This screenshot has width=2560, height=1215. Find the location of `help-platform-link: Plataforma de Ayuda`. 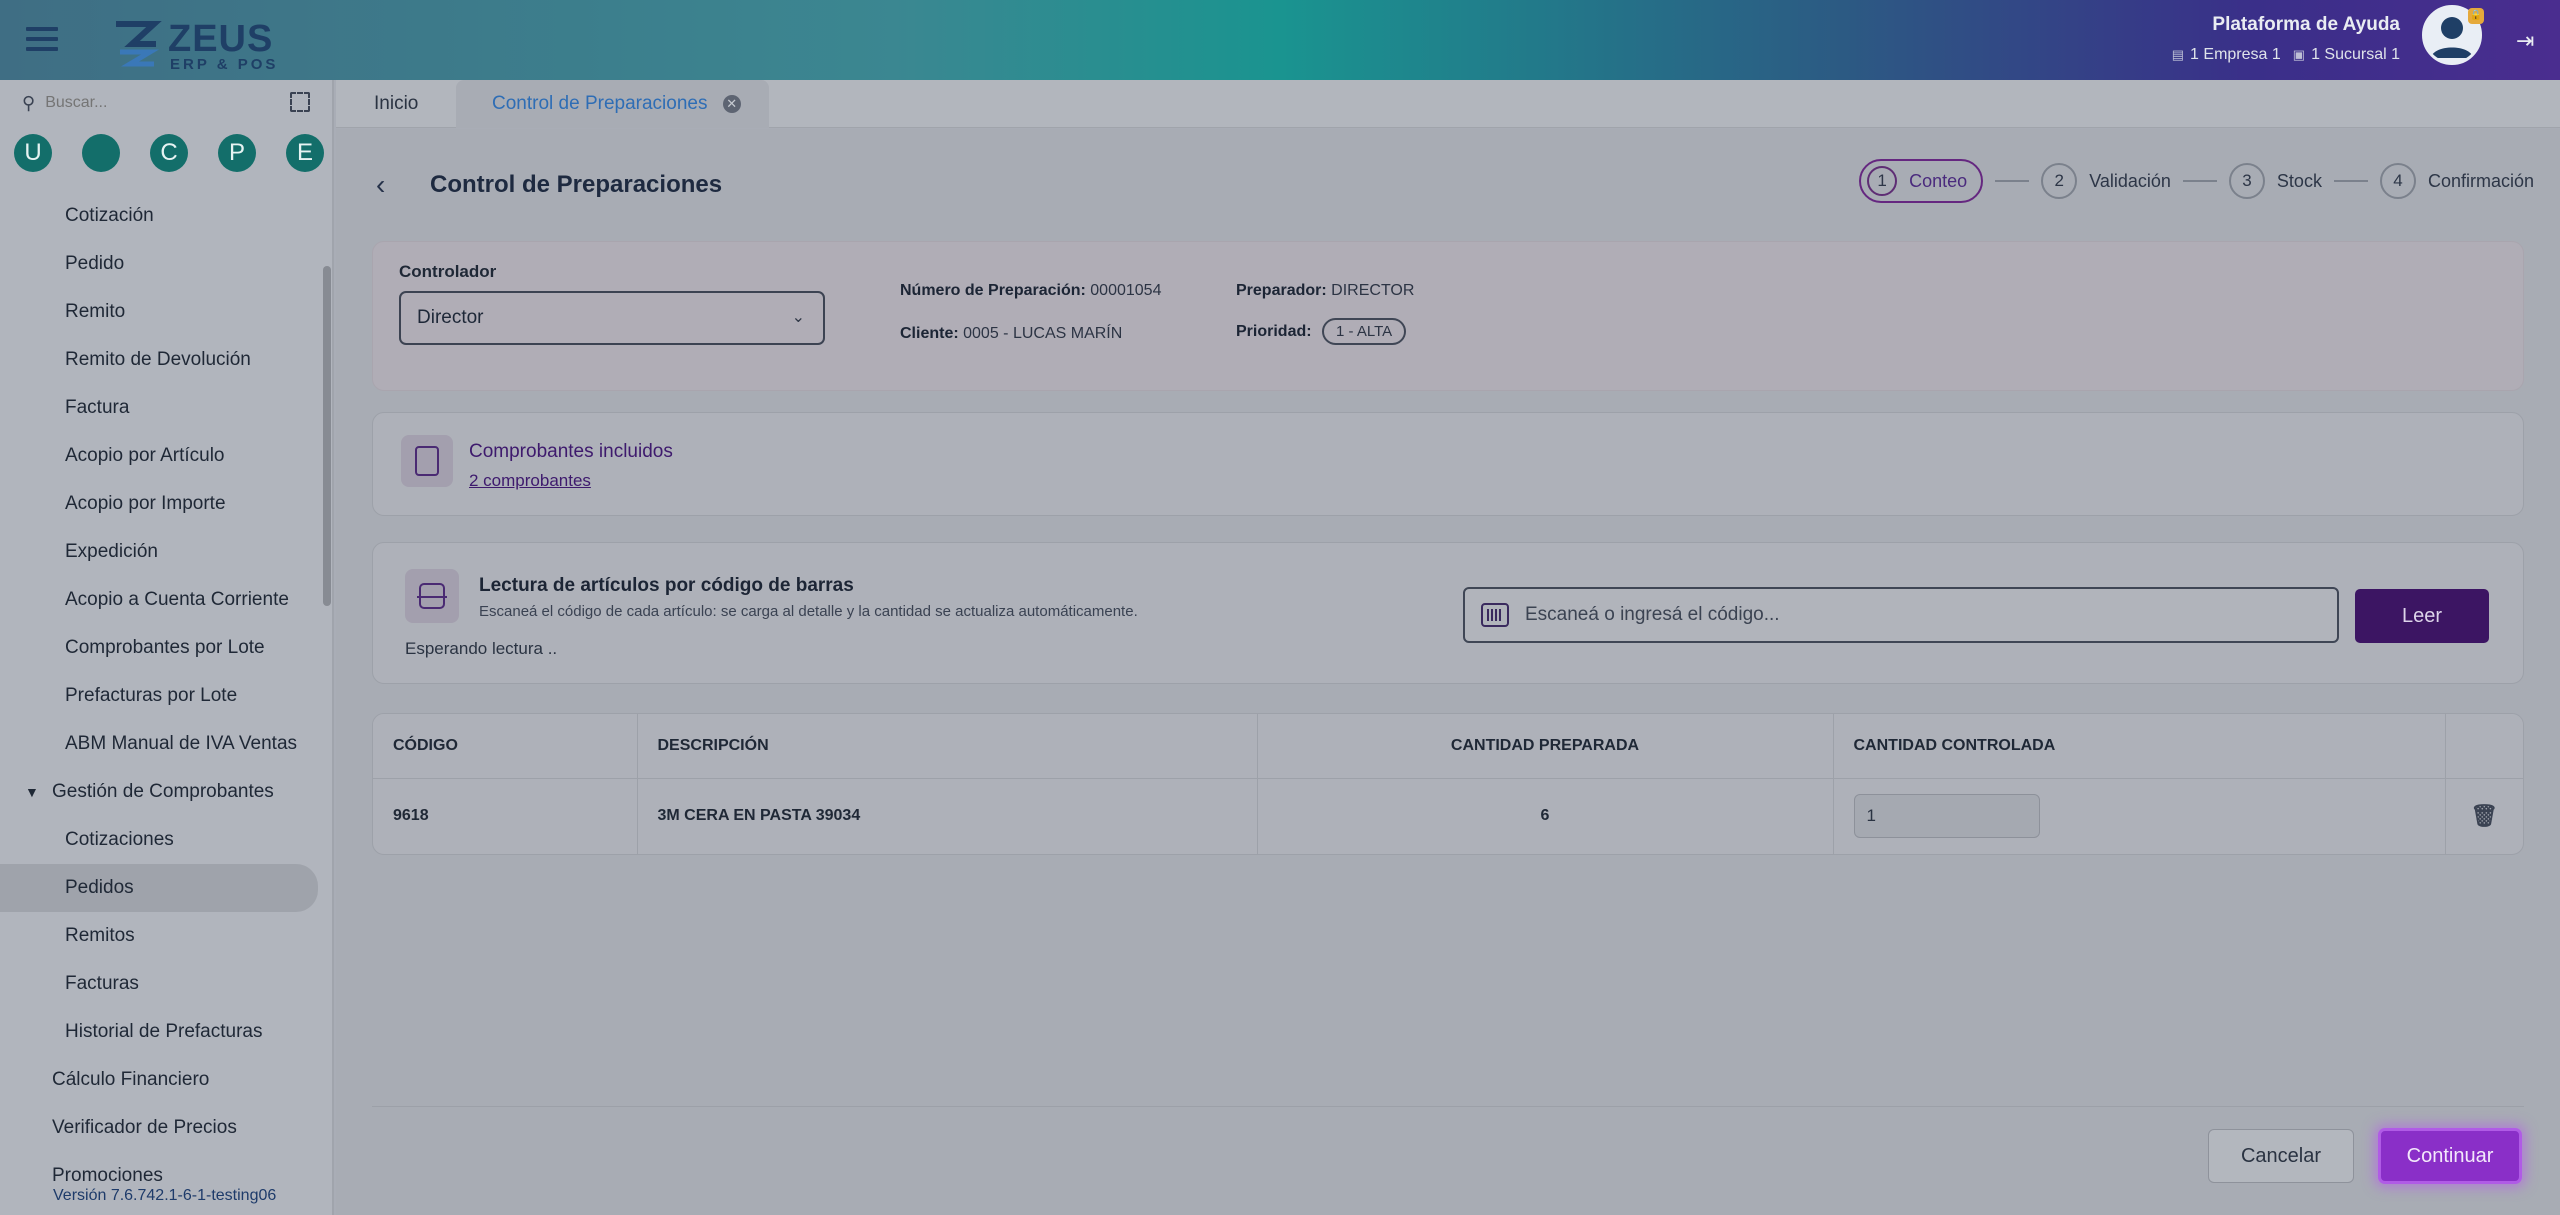

help-platform-link: Plataforma de Ayuda is located at coordinates (2286, 25).